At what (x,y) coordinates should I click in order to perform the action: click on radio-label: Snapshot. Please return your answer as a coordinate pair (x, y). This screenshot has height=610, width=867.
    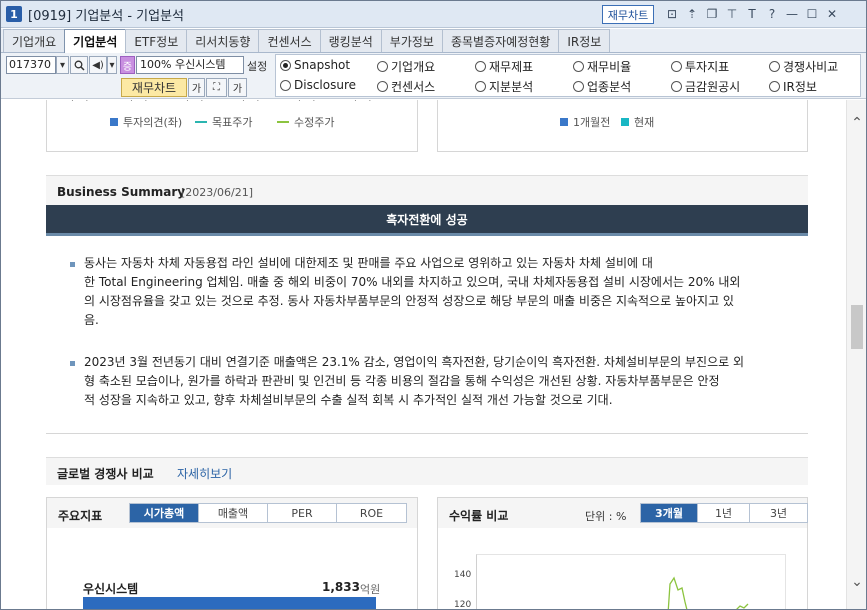
    Looking at the image, I should click on (322, 65).